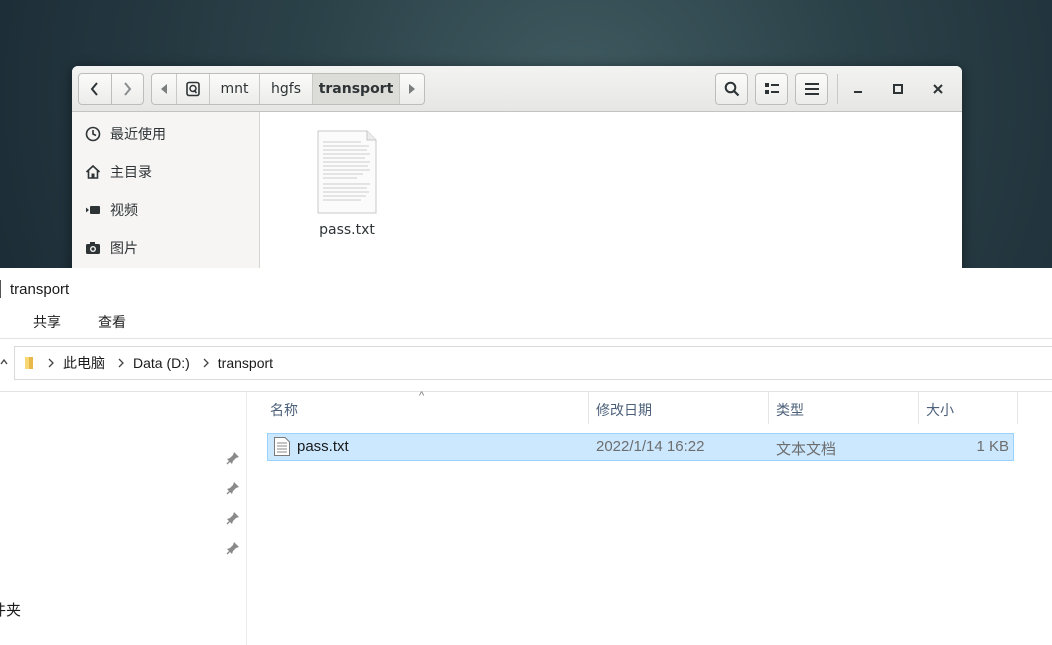 The width and height of the screenshot is (1052, 645). I want to click on path-segment-transport: transport, so click(355, 89).